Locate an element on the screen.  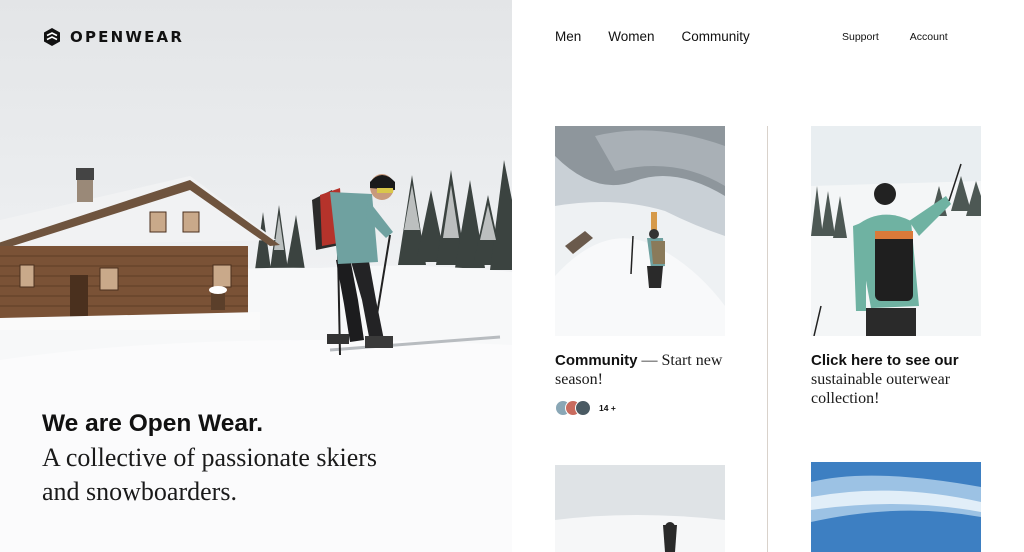
card-image-hiker-backpack is located at coordinates (896, 231).